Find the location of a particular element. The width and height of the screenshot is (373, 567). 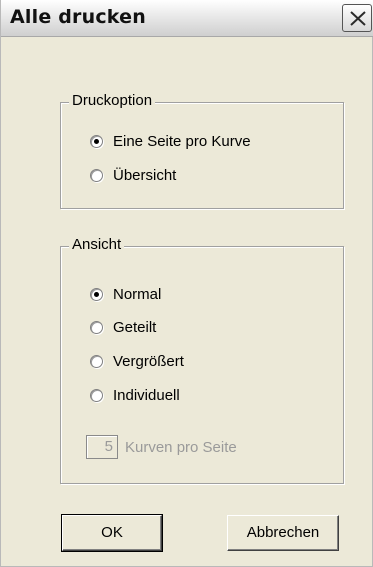

radio-enlarged: Vergrößert is located at coordinates (137, 361).